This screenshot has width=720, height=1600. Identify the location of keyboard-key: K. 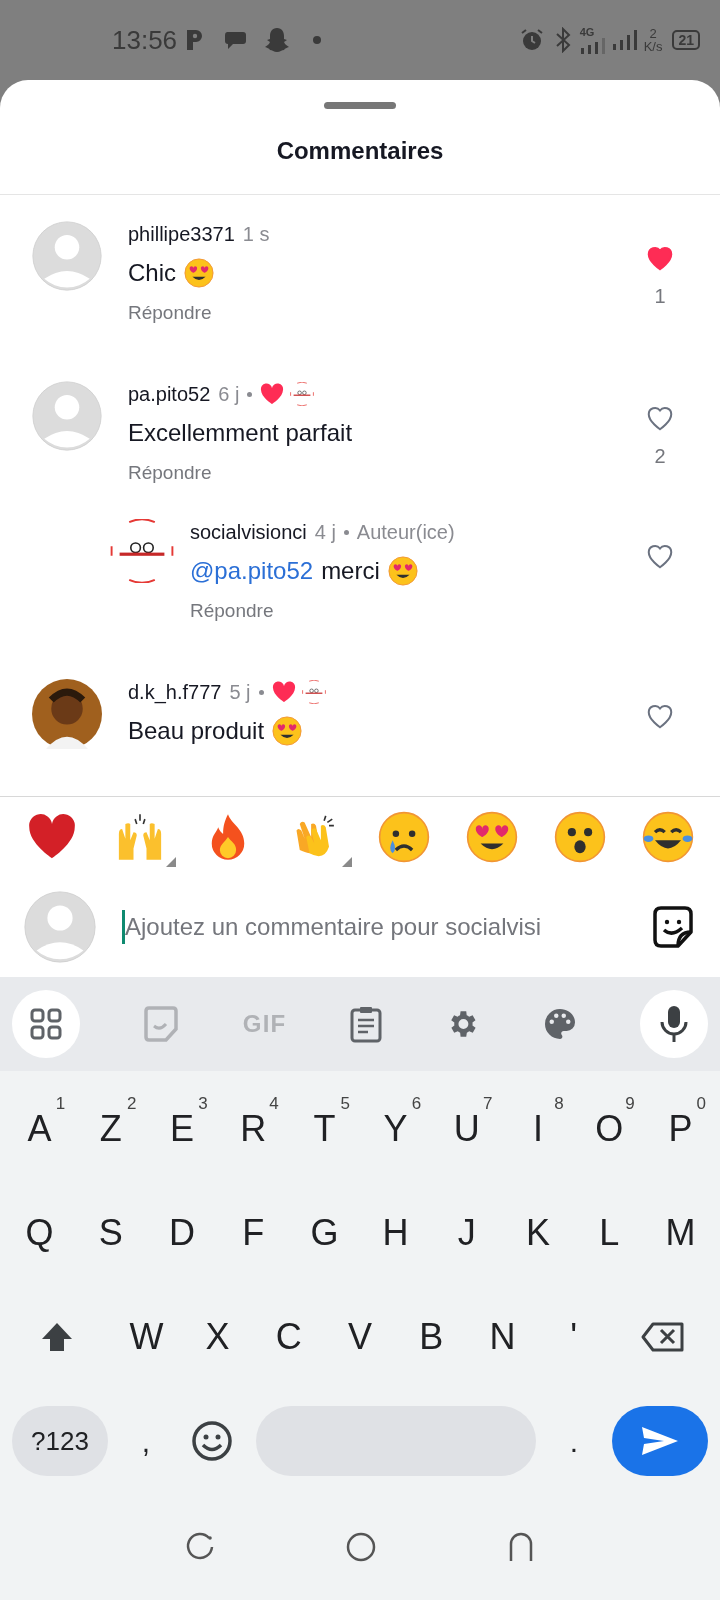
(538, 1233).